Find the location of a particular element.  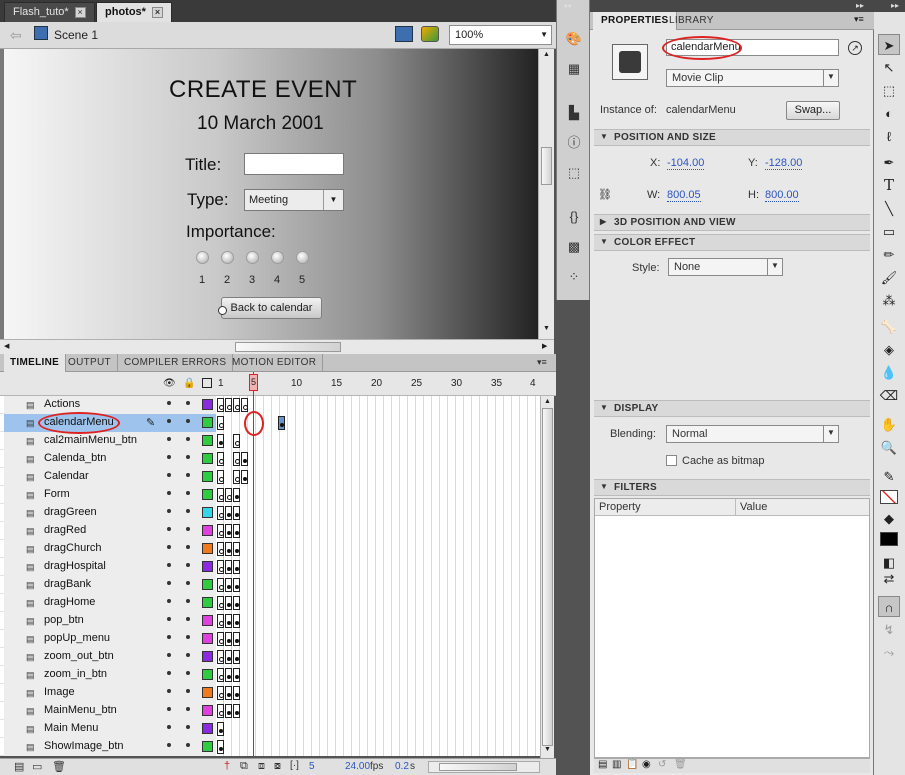

delete-icon: 🗑 is located at coordinates (59, 766).